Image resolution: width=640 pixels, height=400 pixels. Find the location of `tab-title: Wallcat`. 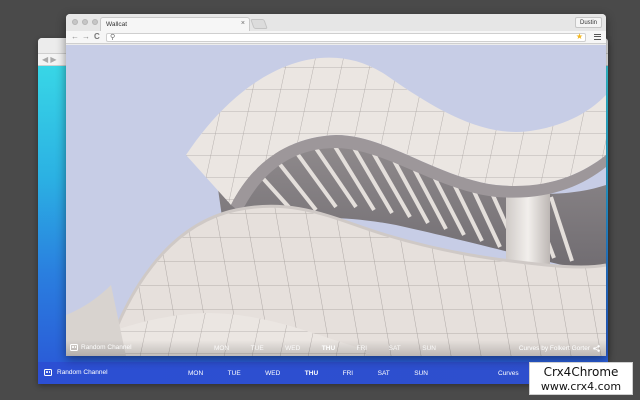

tab-title: Wallcat is located at coordinates (117, 24).